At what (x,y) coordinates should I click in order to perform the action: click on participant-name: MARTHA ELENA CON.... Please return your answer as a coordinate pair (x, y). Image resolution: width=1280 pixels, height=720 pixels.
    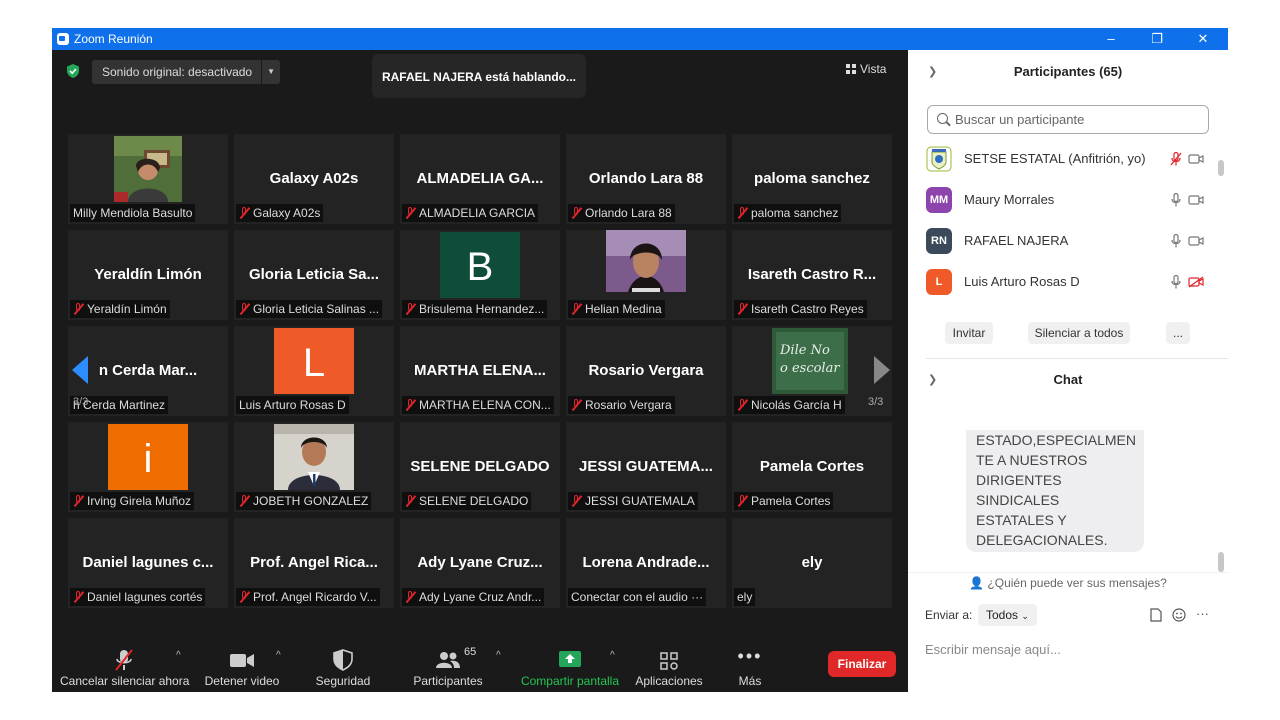
    Looking at the image, I should click on (485, 405).